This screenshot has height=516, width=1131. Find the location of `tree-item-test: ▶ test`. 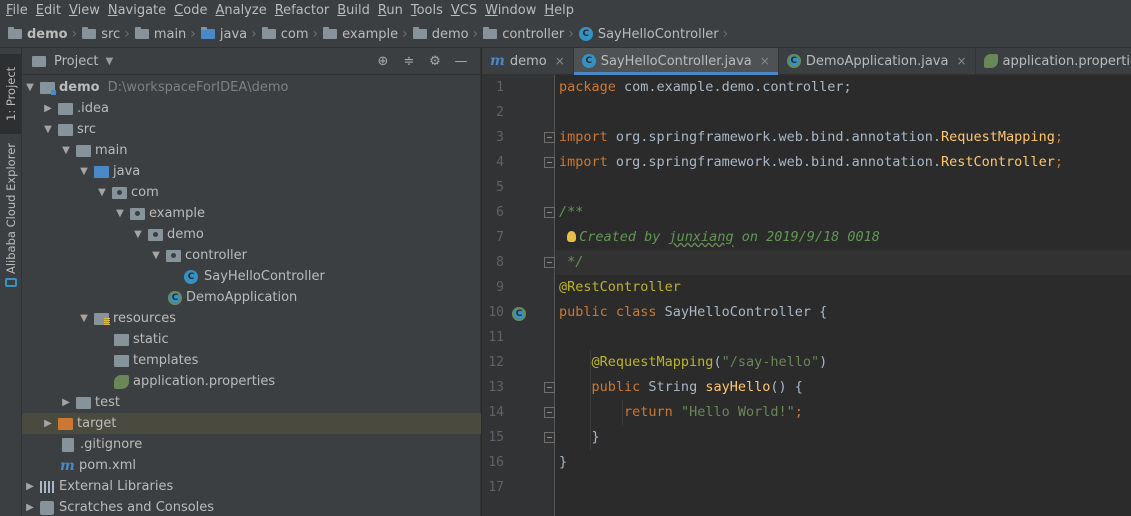

tree-item-test: ▶ test is located at coordinates (251, 402).